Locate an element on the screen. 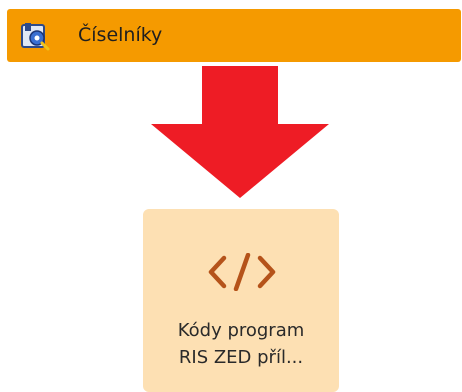  tile-label-line-1: Kódy program is located at coordinates (241, 330).